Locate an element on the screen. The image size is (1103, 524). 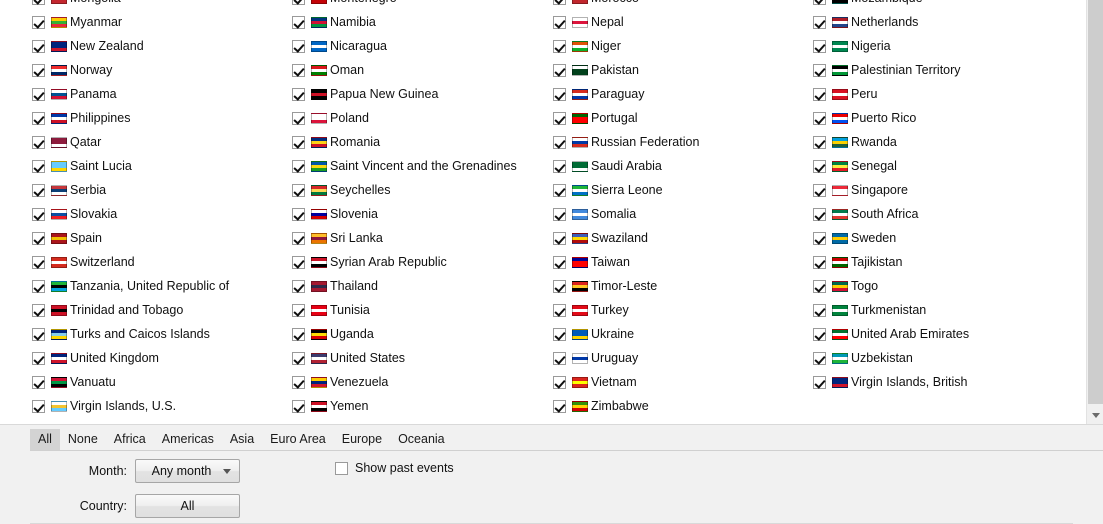
scrollbar-thumb is located at coordinates (1095, 202).